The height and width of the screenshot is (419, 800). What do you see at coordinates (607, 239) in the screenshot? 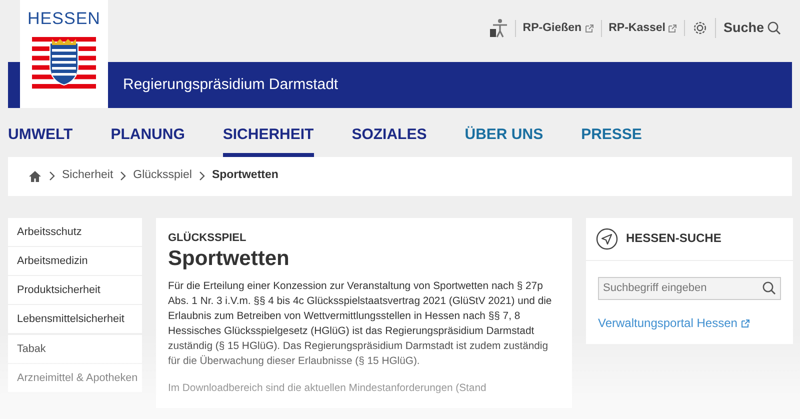
I see `paper-plane-icon` at bounding box center [607, 239].